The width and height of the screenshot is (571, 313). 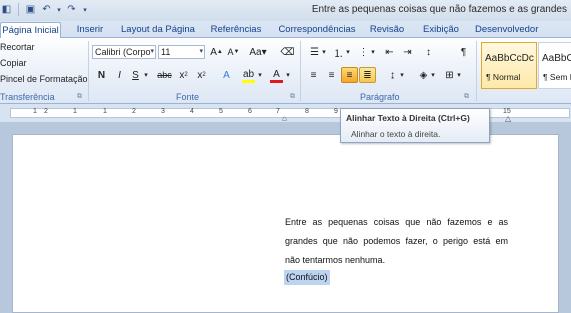 I want to click on italic-icon: I, so click(x=119, y=75).